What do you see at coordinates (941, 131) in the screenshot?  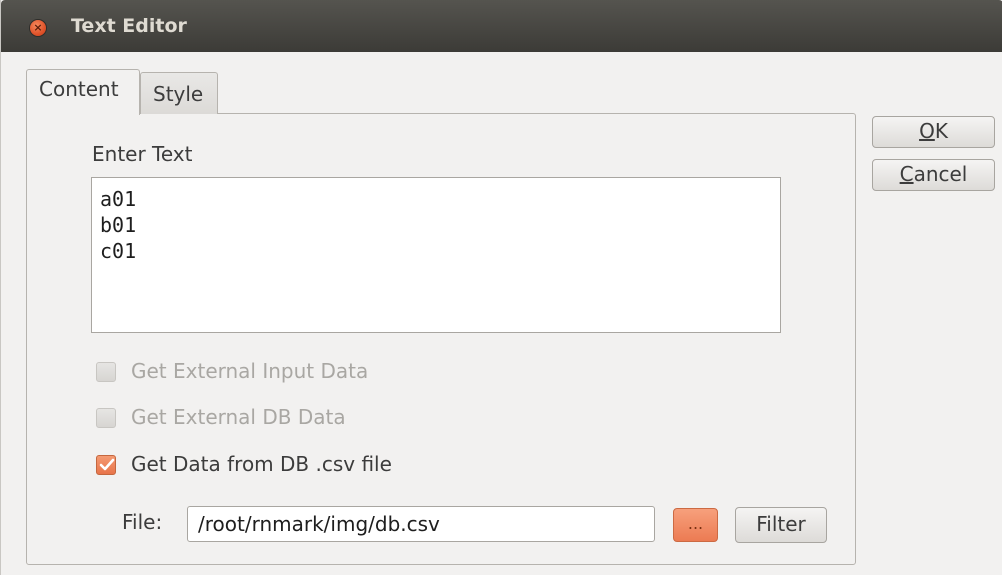 I see `ok-label-rest: K` at bounding box center [941, 131].